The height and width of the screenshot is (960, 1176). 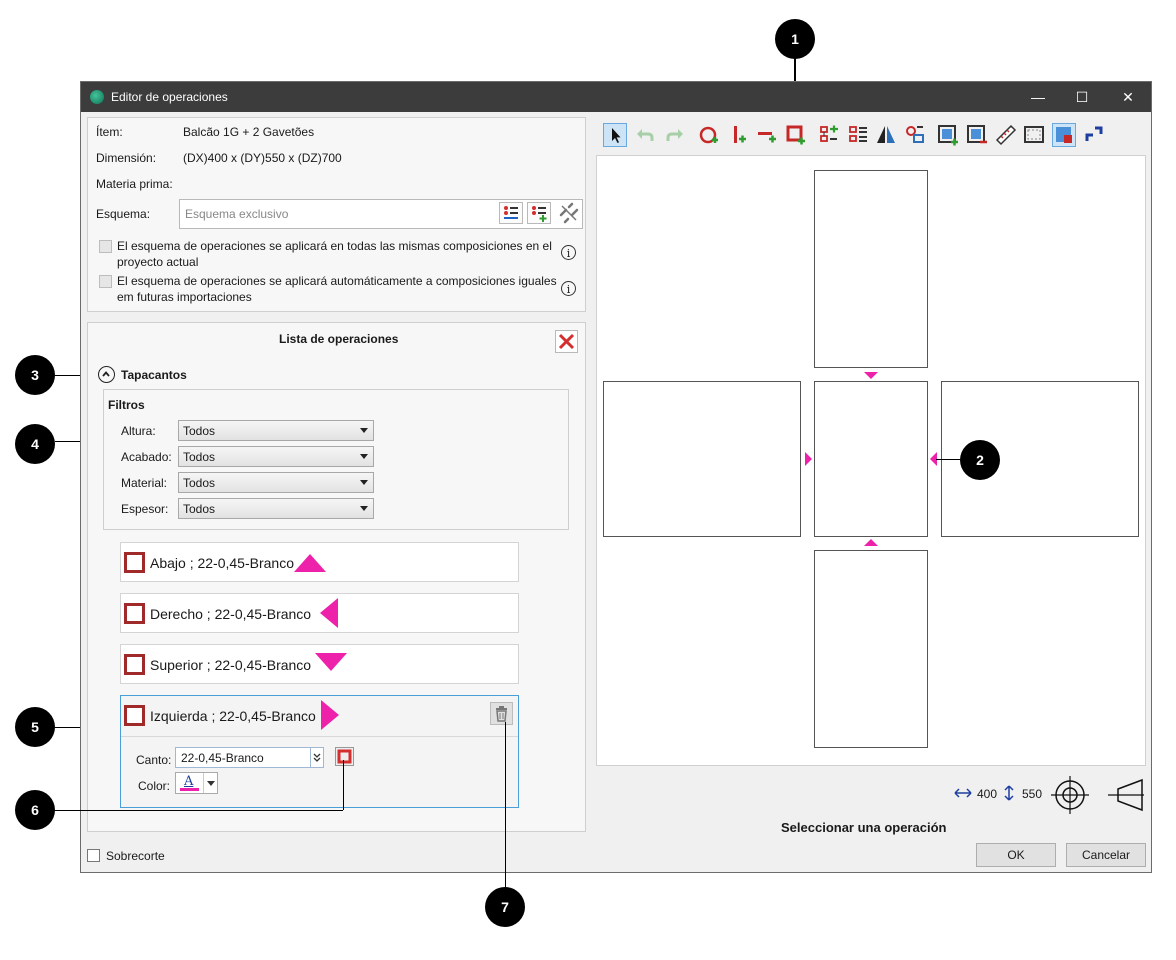 I want to click on schema-add-button, so click(x=539, y=213).